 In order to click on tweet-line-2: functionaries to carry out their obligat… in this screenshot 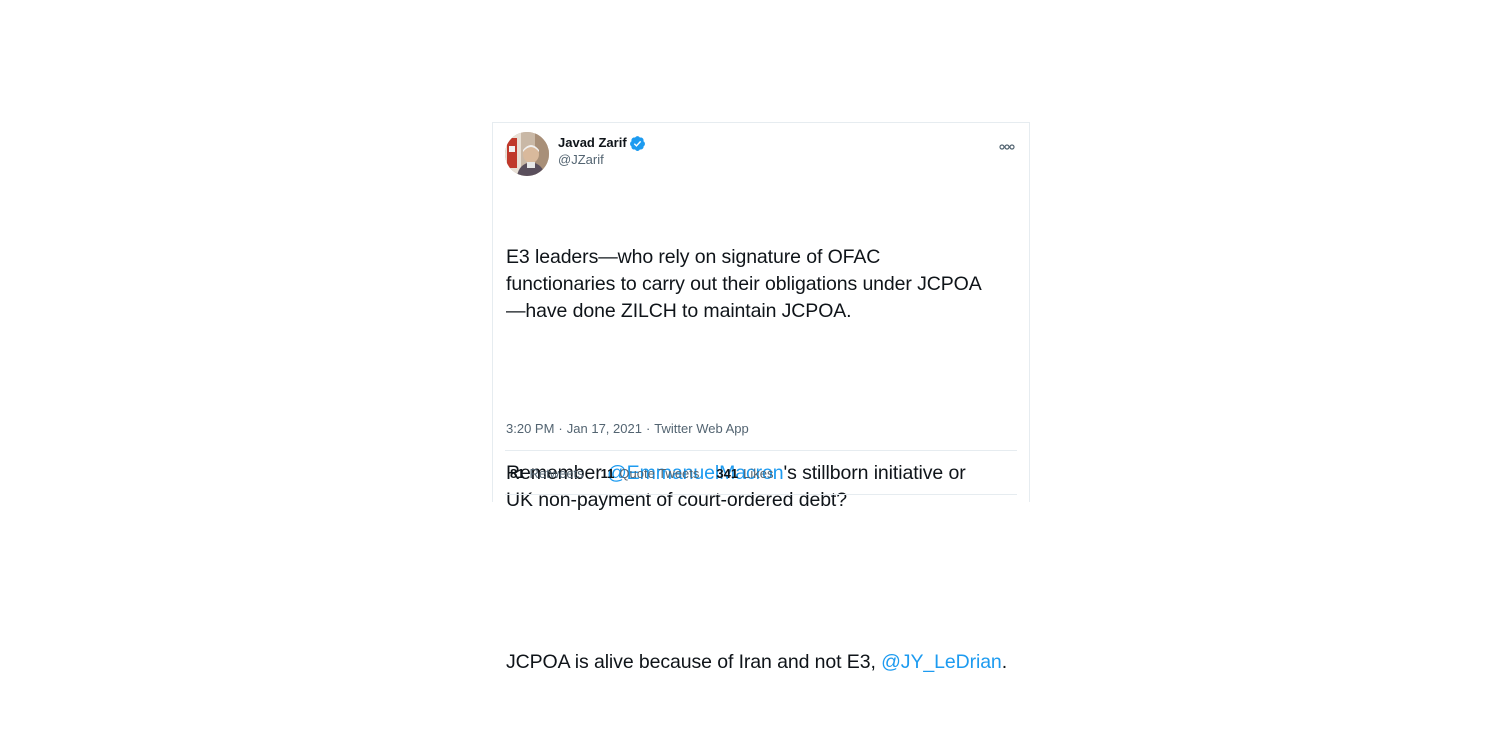, I will do `click(744, 284)`.